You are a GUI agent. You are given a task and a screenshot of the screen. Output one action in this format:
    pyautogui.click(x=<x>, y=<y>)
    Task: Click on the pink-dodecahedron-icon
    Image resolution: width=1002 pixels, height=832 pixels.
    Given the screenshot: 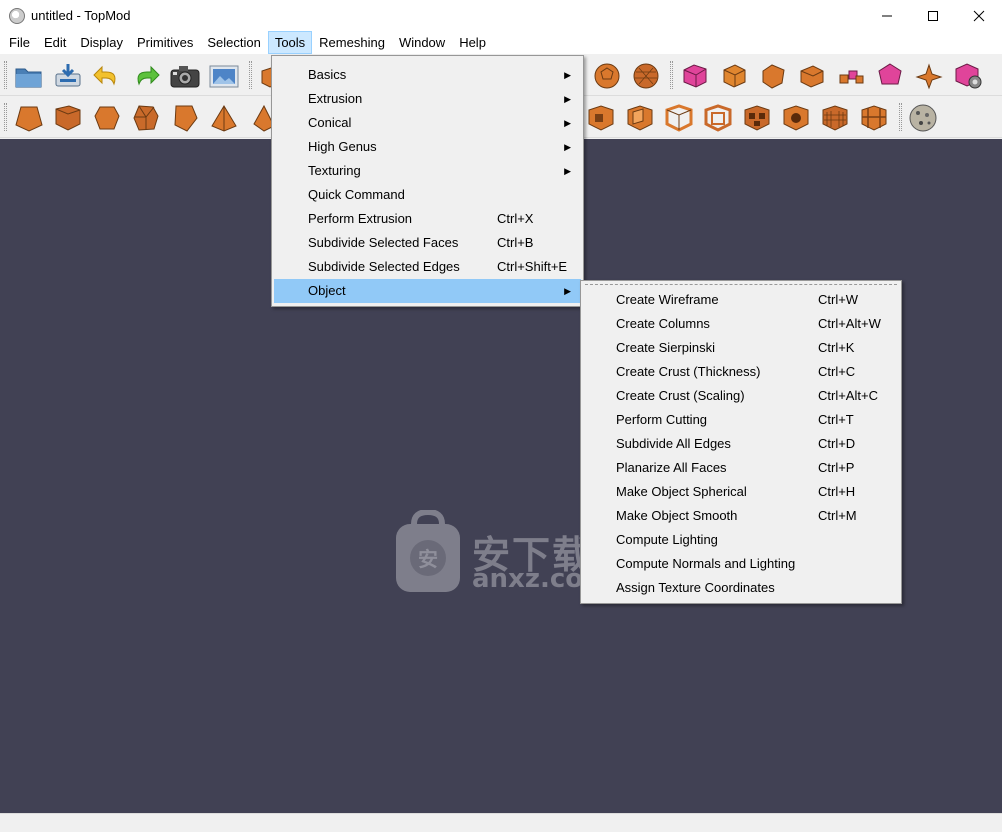 What is the action you would take?
    pyautogui.click(x=890, y=76)
    